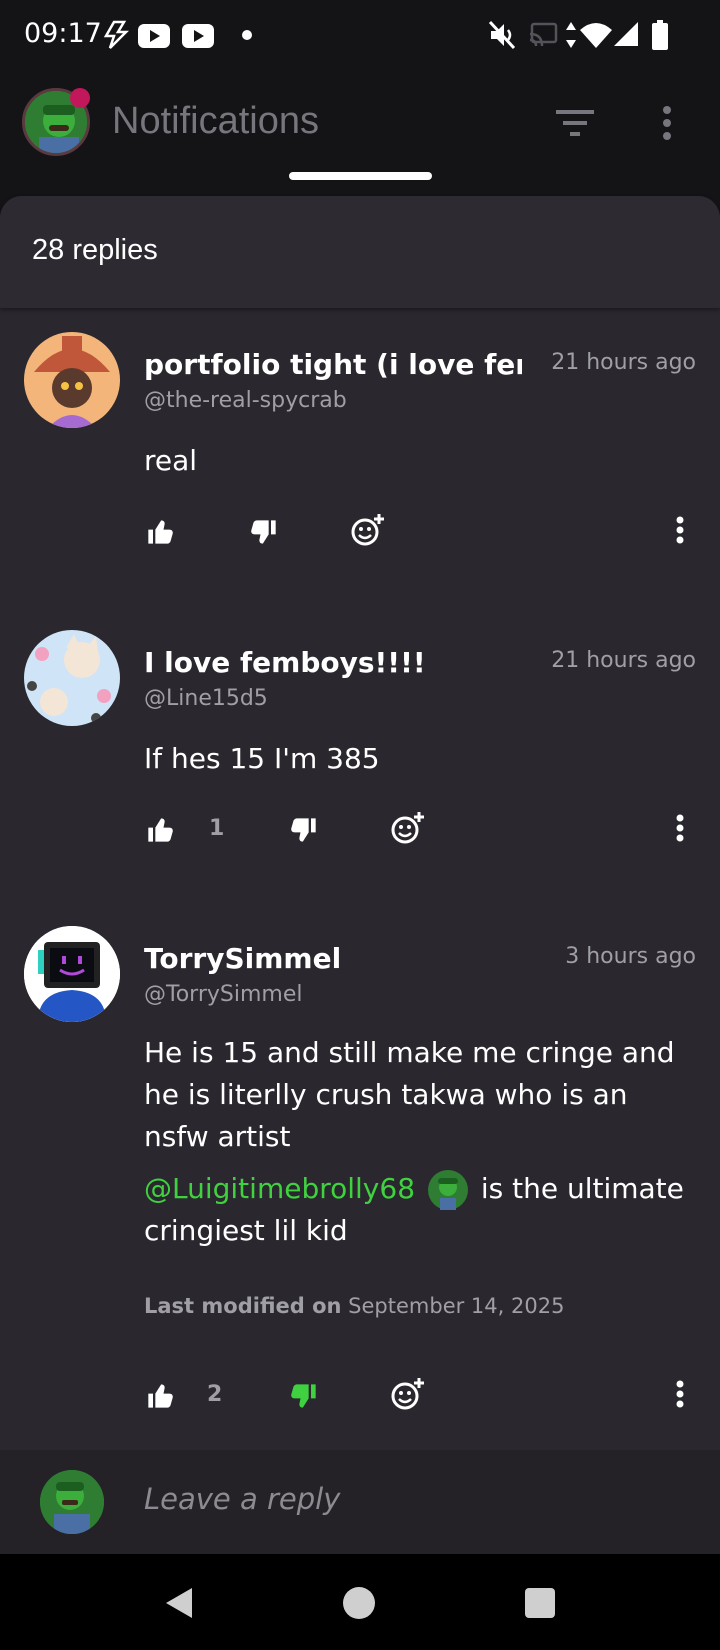 The height and width of the screenshot is (1650, 720). I want to click on status-bar: 09:17, so click(360, 36).